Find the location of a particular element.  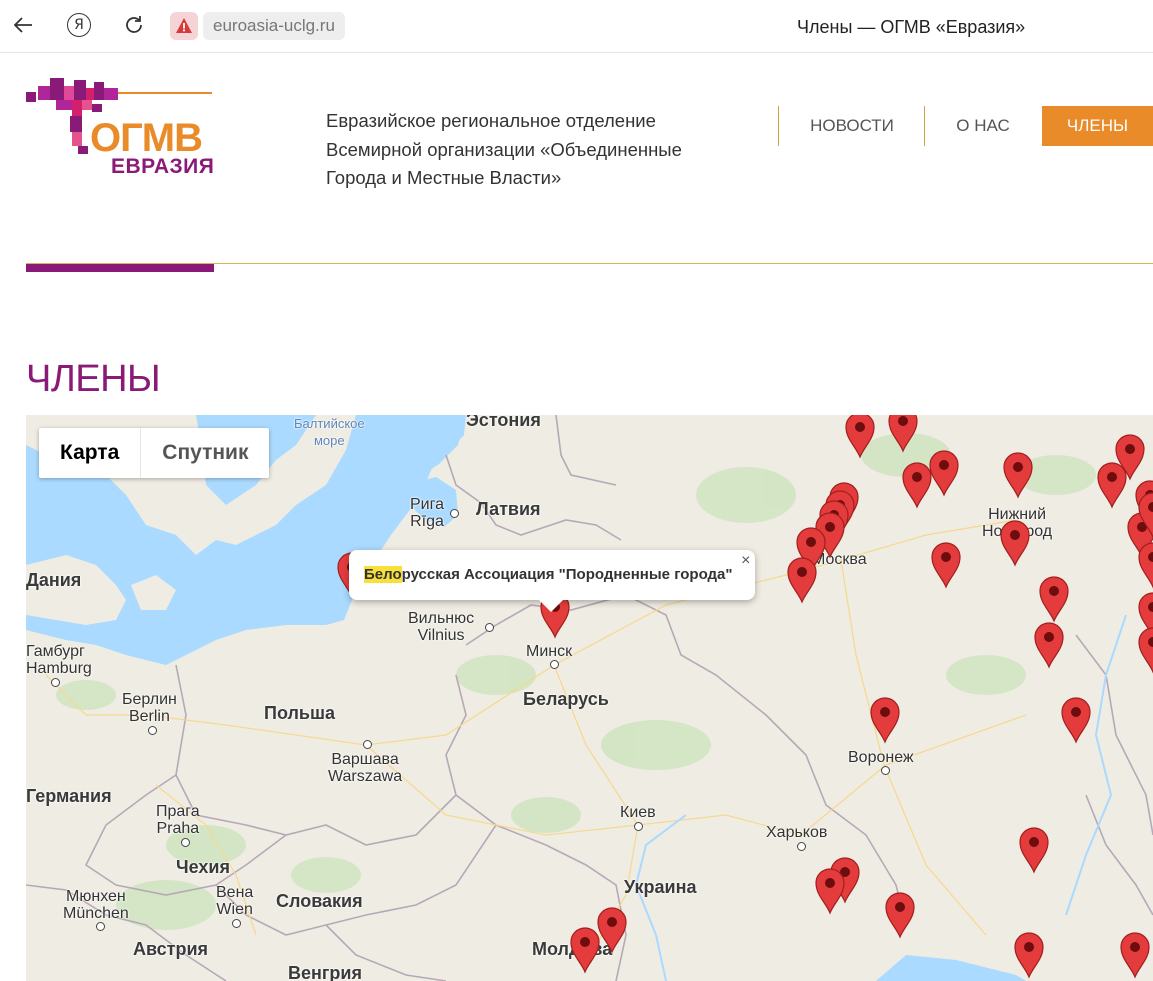

map-type-satellite-button: Спутник is located at coordinates (205, 453).